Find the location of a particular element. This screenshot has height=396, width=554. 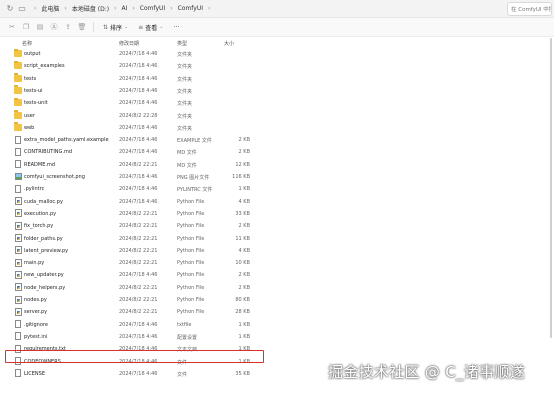

scrollbar is located at coordinates (551, 188).